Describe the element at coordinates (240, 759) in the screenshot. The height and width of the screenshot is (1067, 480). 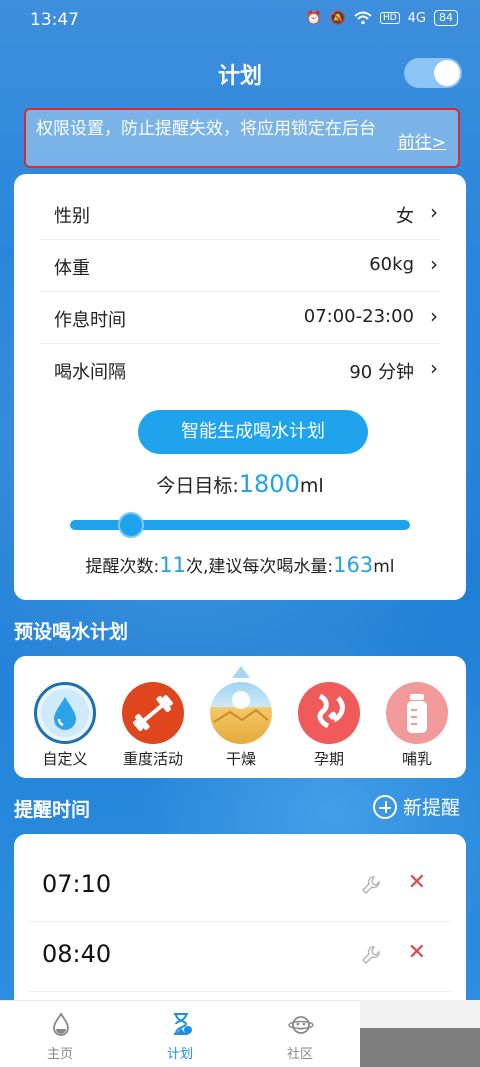
I see `preset-name: 干燥` at that location.